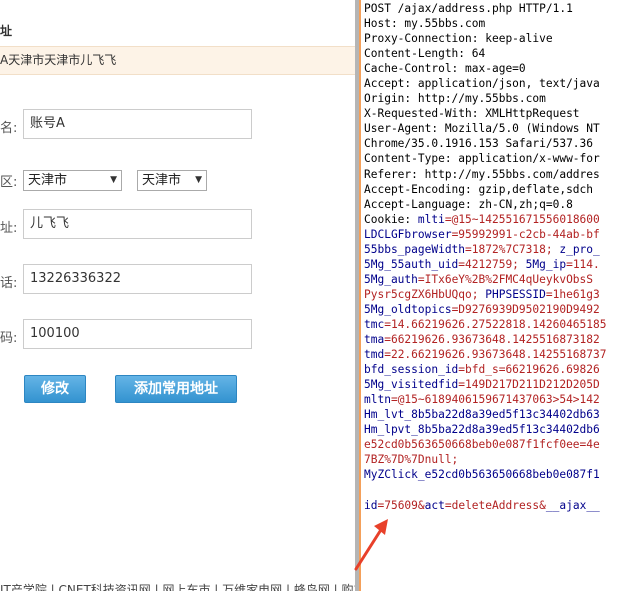  I want to click on header-text: Content-Length: 64, so click(425, 54).